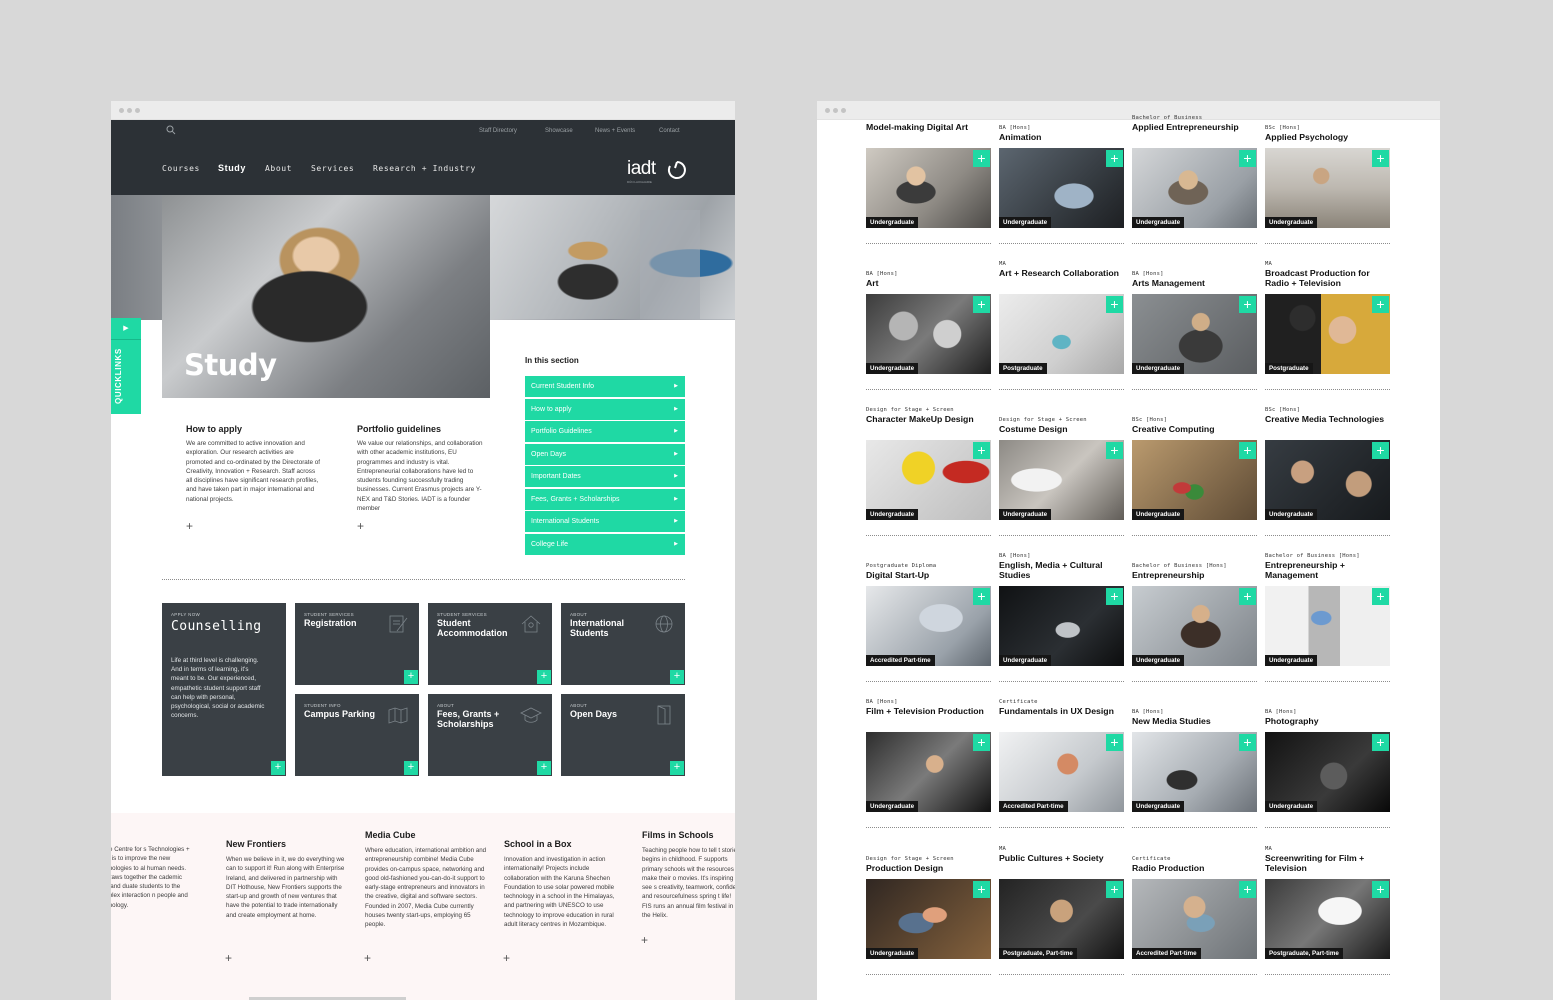 This screenshot has height=1000, width=1553. I want to click on tile-campus-parking: STUDENT INFO Campus Parking +, so click(357, 735).